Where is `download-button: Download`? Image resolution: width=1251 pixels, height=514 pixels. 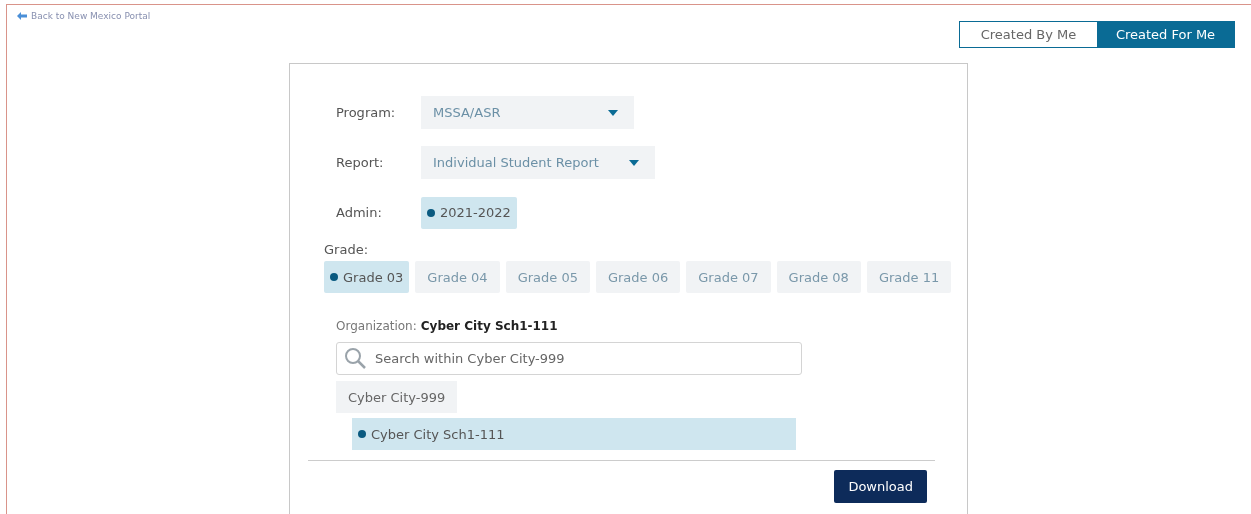
download-button: Download is located at coordinates (880, 486).